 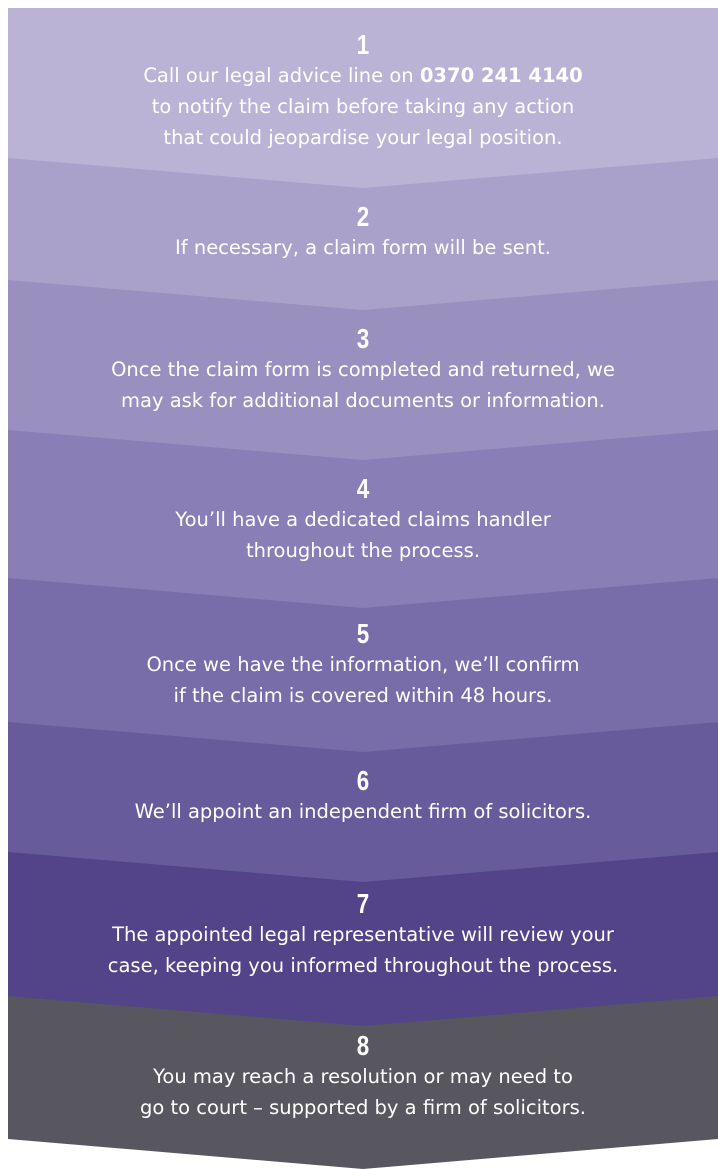 I want to click on legal-advice-phone-number: 0370 241 4140, so click(x=501, y=75).